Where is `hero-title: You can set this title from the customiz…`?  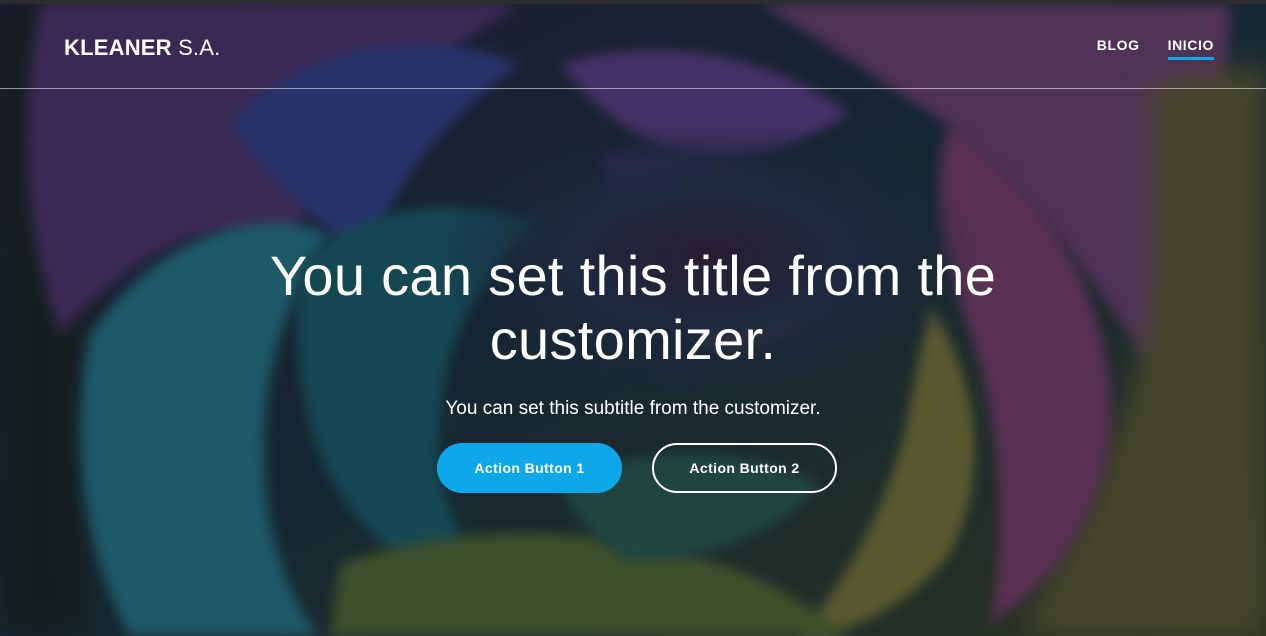 hero-title: You can set this title from the customiz… is located at coordinates (633, 307).